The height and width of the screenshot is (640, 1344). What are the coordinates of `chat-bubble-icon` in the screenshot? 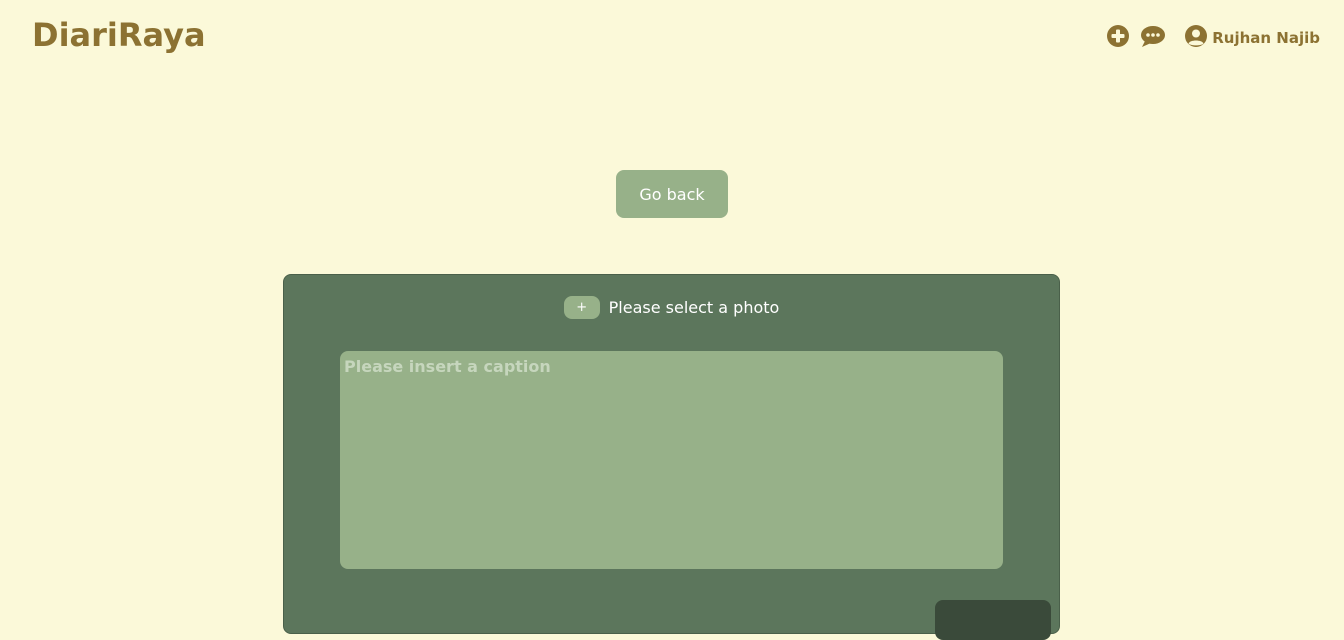 It's located at (1153, 36).